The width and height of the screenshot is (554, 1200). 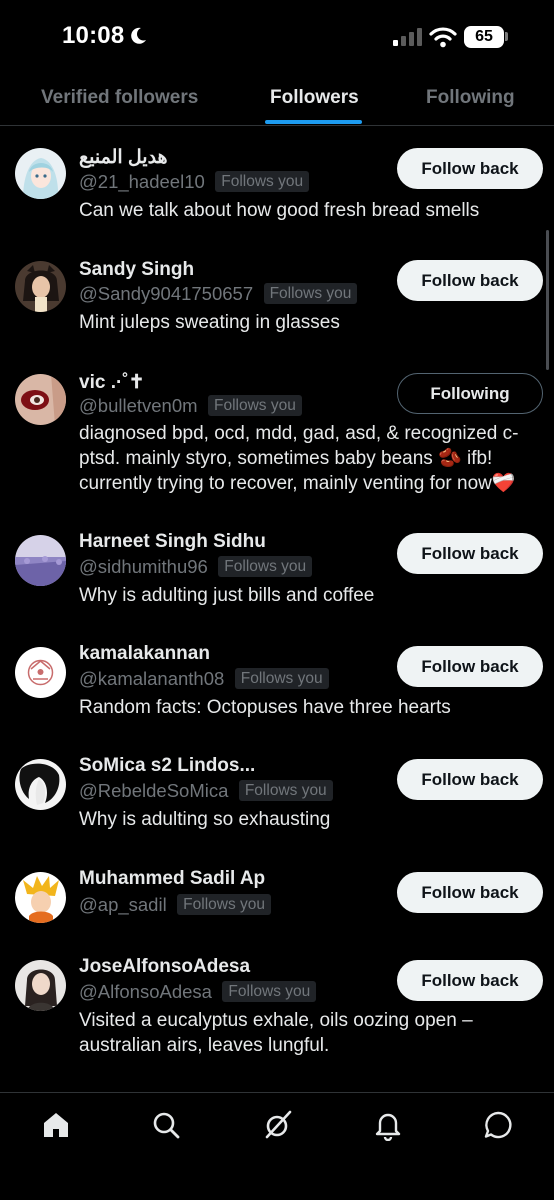 What do you see at coordinates (138, 35) in the screenshot?
I see `moon-icon` at bounding box center [138, 35].